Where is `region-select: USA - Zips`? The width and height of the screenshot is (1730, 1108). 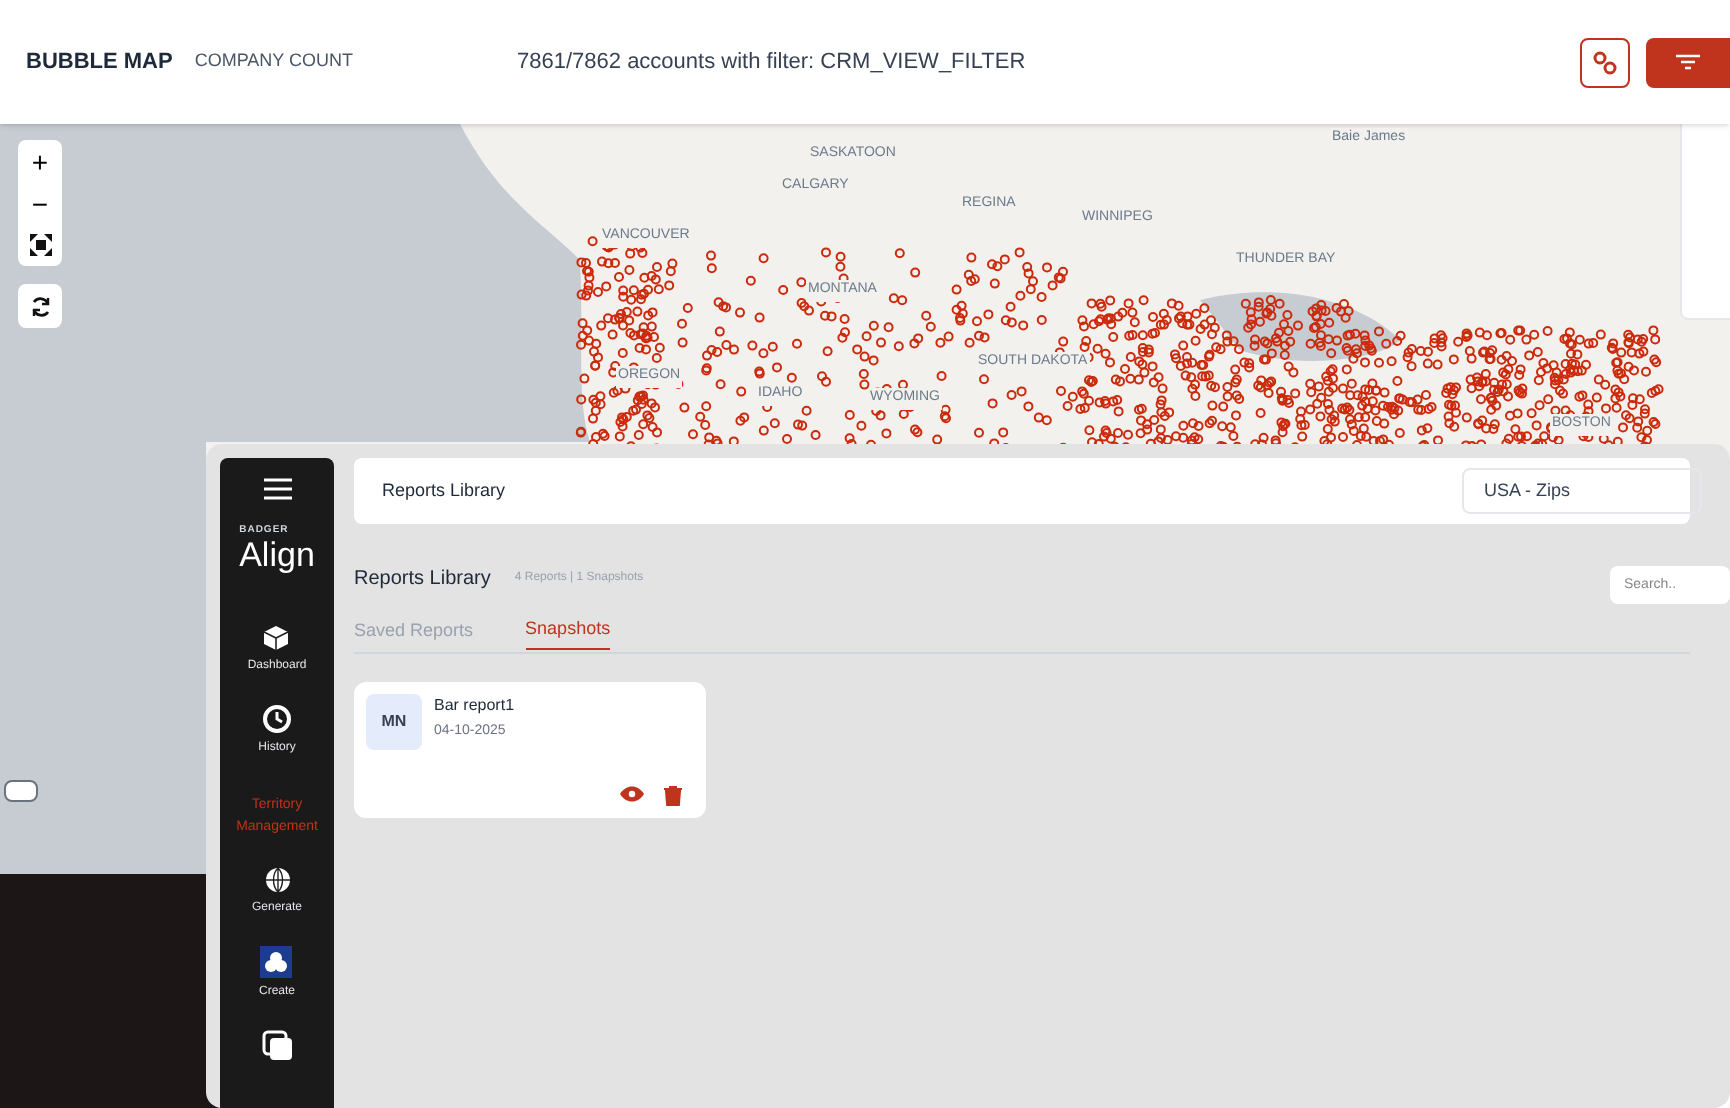 region-select: USA - Zips is located at coordinates (1582, 491).